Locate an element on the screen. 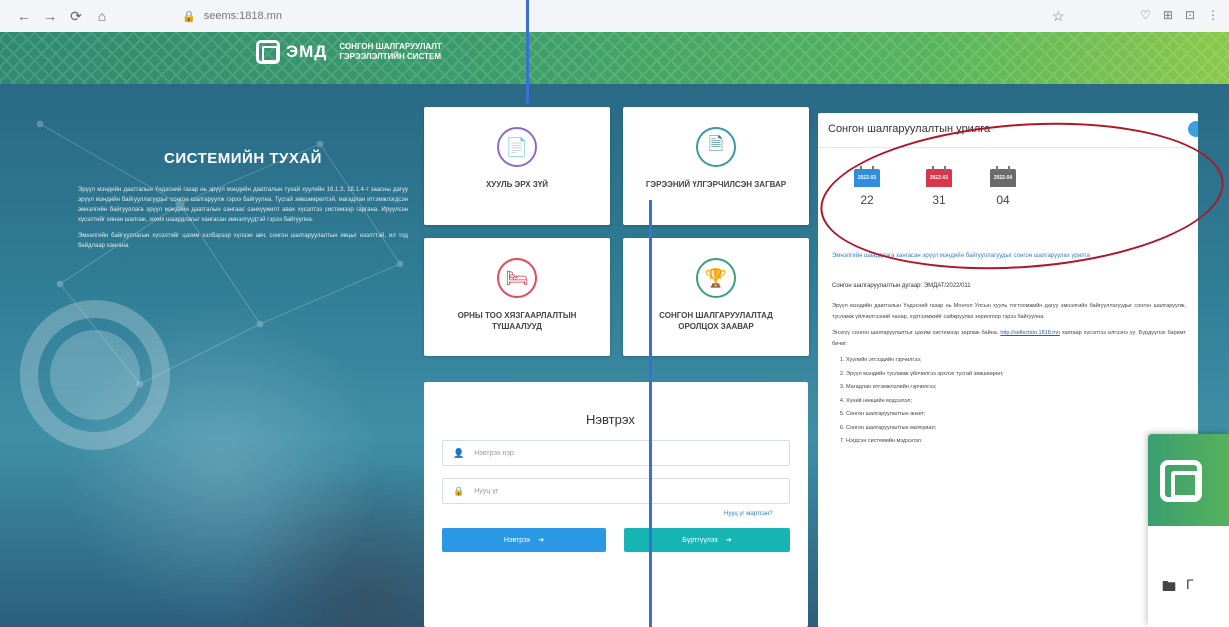 This screenshot has height=627, width=1229. password-field: 🔒 Нууц үг is located at coordinates (616, 491).